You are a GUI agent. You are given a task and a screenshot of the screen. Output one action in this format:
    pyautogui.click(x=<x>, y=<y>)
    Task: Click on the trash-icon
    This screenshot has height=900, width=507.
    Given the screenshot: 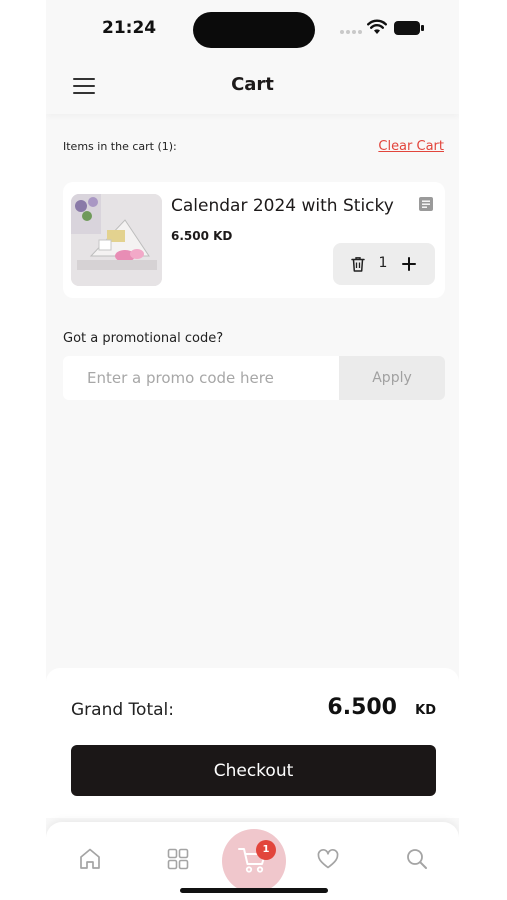 What is the action you would take?
    pyautogui.click(x=358, y=264)
    